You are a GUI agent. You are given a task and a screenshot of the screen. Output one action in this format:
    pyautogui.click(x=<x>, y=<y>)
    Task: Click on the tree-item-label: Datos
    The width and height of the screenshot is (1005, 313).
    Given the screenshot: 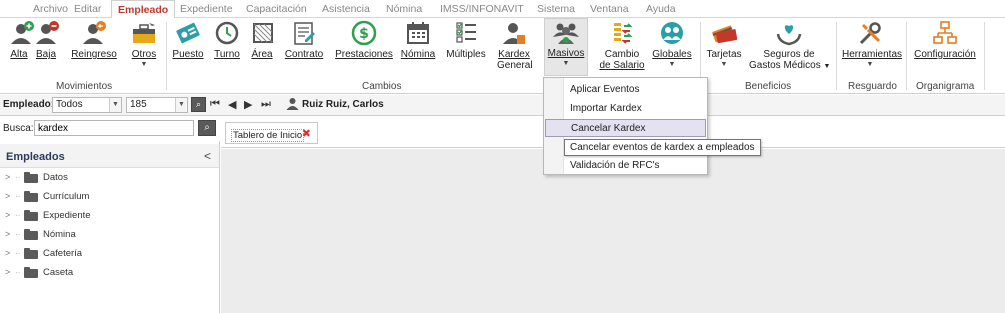 What is the action you would take?
    pyautogui.click(x=55, y=177)
    